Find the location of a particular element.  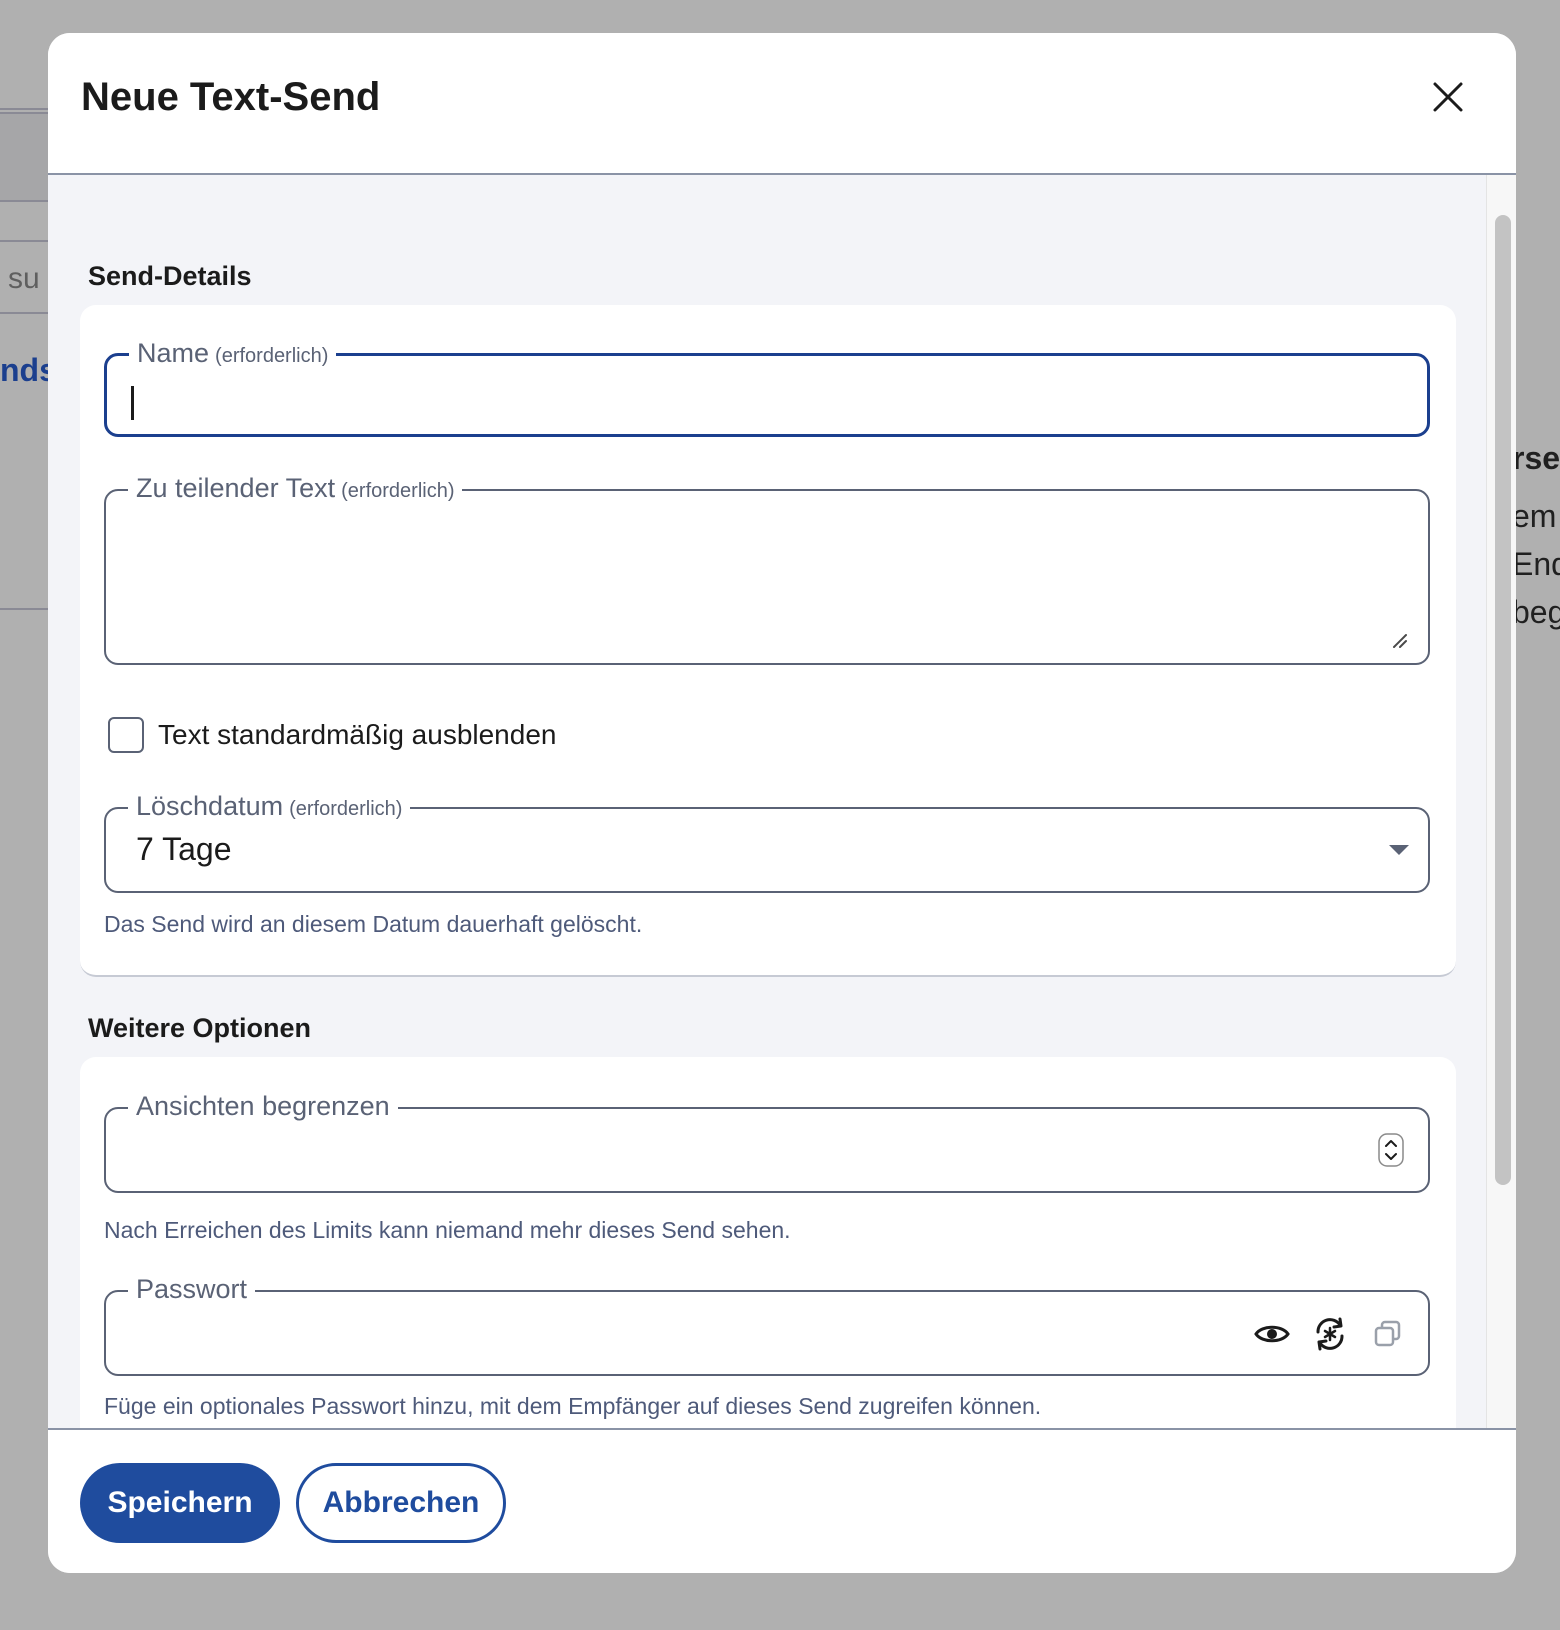

dialog-header: Neue Text-Send is located at coordinates (782, 104).